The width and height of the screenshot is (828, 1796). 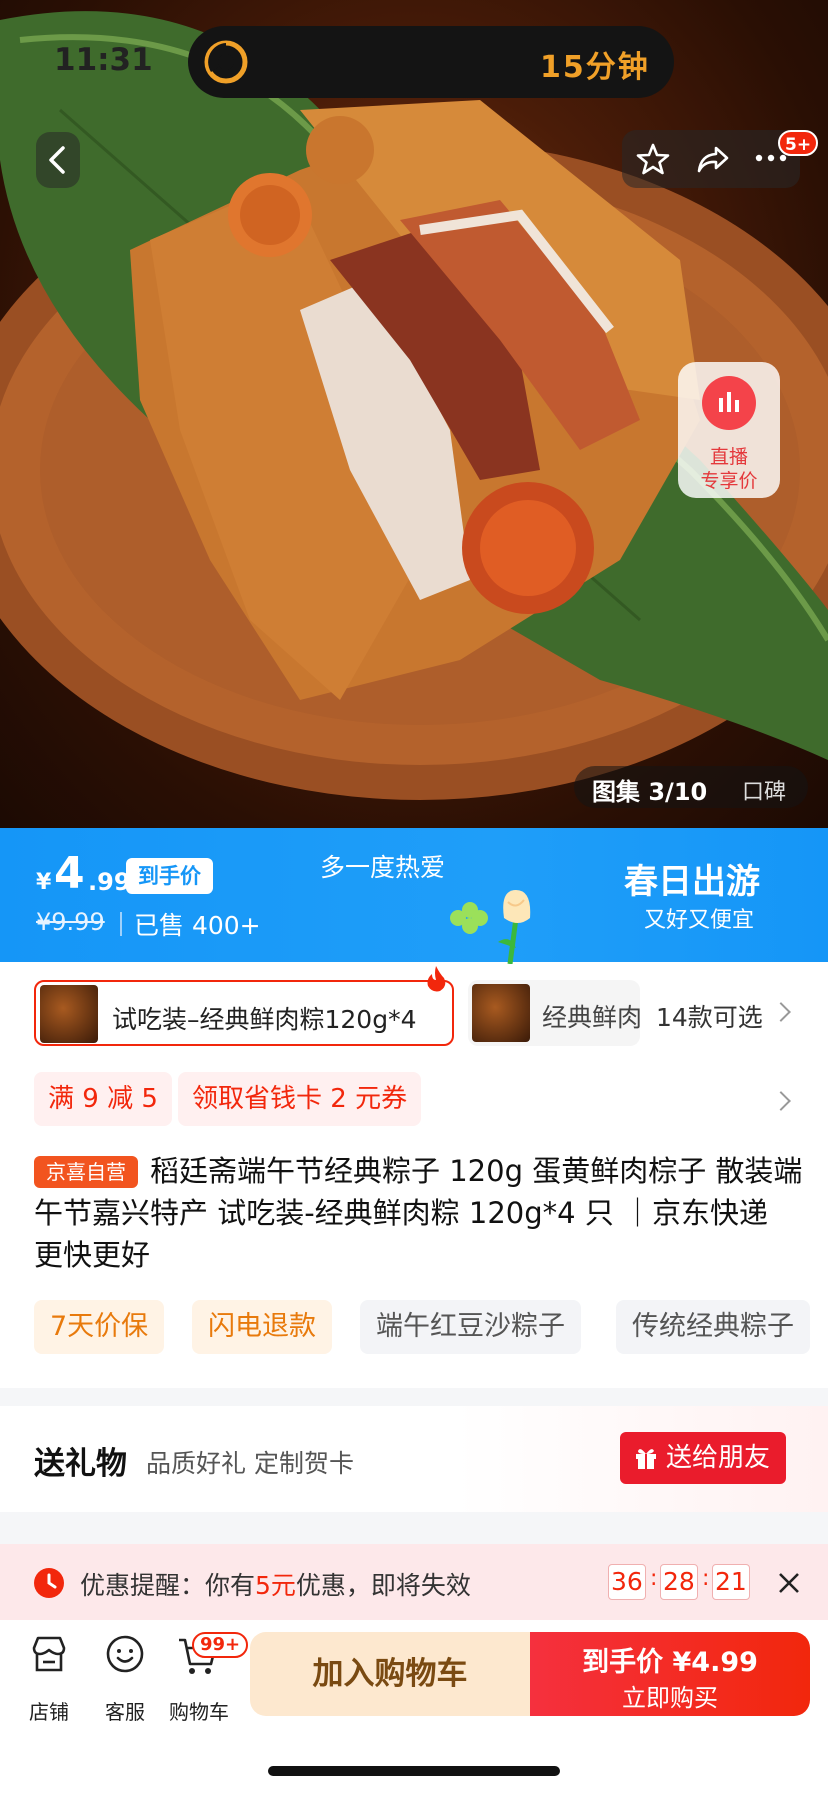 I want to click on discount-reminder: 优惠提醒：你有5元优惠，即将失效 36 : 28 : 21, so click(x=414, y=1582).